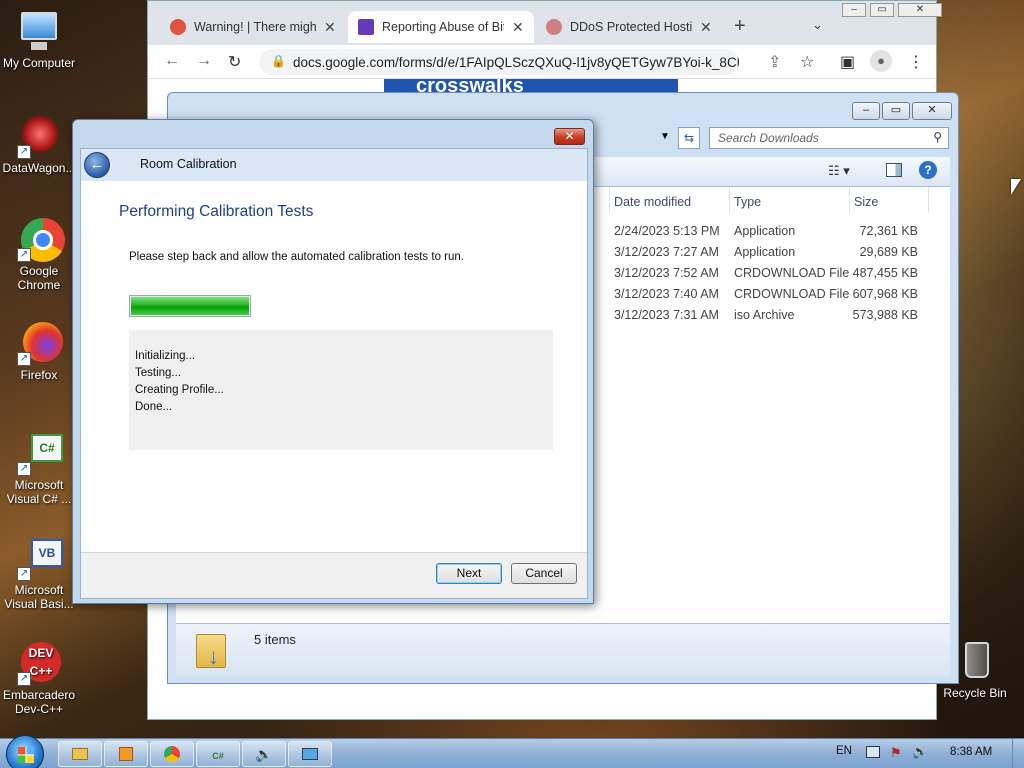 This screenshot has height=768, width=1024. What do you see at coordinates (854, 10) in the screenshot?
I see `minimize-button: ‒` at bounding box center [854, 10].